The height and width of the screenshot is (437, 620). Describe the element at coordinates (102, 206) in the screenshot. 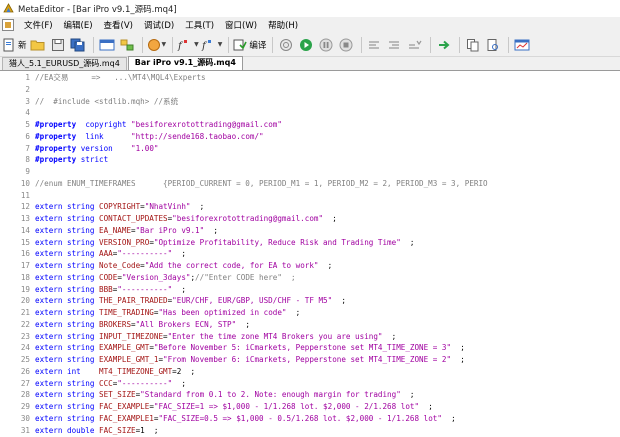

I see `code-line: 12 extern string COPYRIGHT="NhatVinh" ;` at that location.